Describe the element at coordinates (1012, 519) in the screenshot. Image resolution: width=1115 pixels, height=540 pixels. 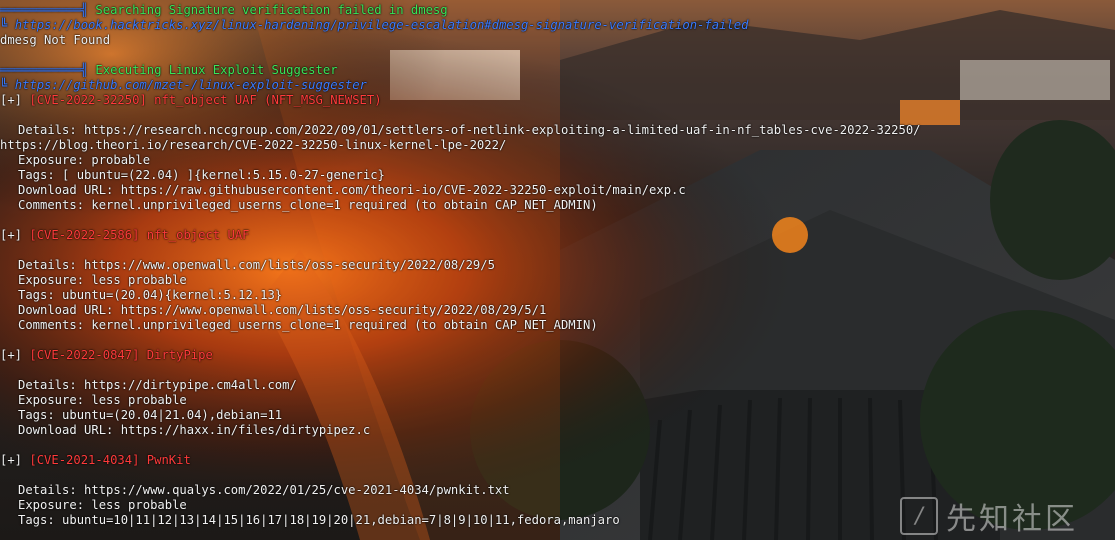
I see `watermark-text: 先知社区` at that location.